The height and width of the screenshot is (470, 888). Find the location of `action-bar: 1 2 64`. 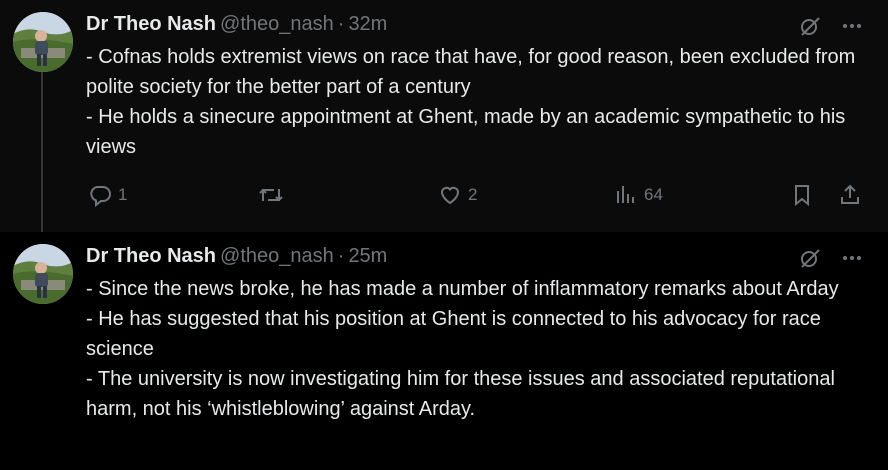

action-bar: 1 2 64 is located at coordinates (476, 196).